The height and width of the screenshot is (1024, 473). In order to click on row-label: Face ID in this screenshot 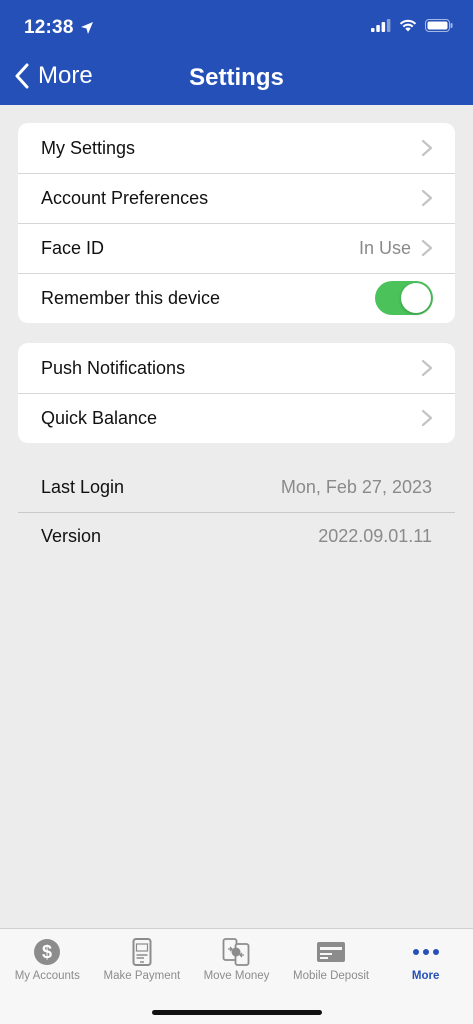, I will do `click(73, 247)`.